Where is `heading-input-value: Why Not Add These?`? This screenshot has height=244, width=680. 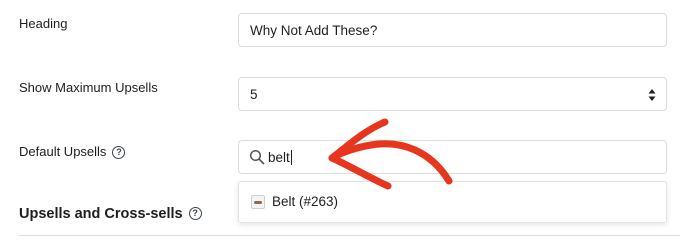
heading-input-value: Why Not Add These? is located at coordinates (314, 30).